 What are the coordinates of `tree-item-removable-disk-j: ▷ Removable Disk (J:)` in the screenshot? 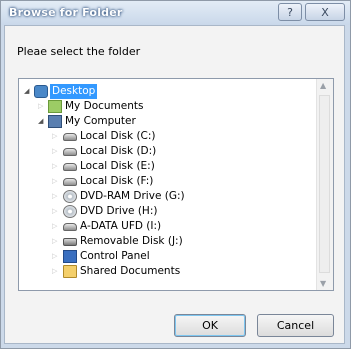 It's located at (164, 241).